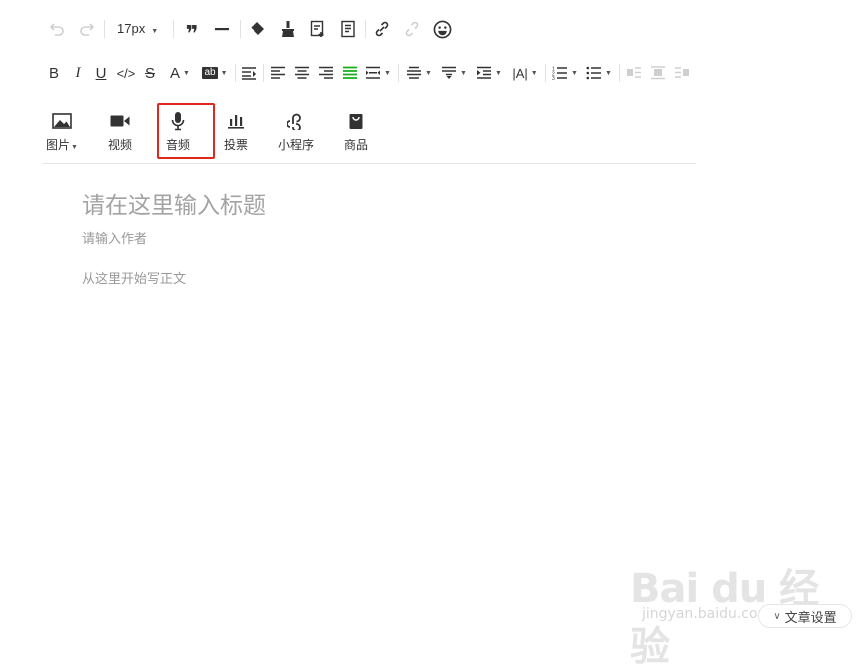 Image resolution: width=856 pixels, height=672 pixels. I want to click on body-editor: 从这里开始写正文, so click(134, 277).